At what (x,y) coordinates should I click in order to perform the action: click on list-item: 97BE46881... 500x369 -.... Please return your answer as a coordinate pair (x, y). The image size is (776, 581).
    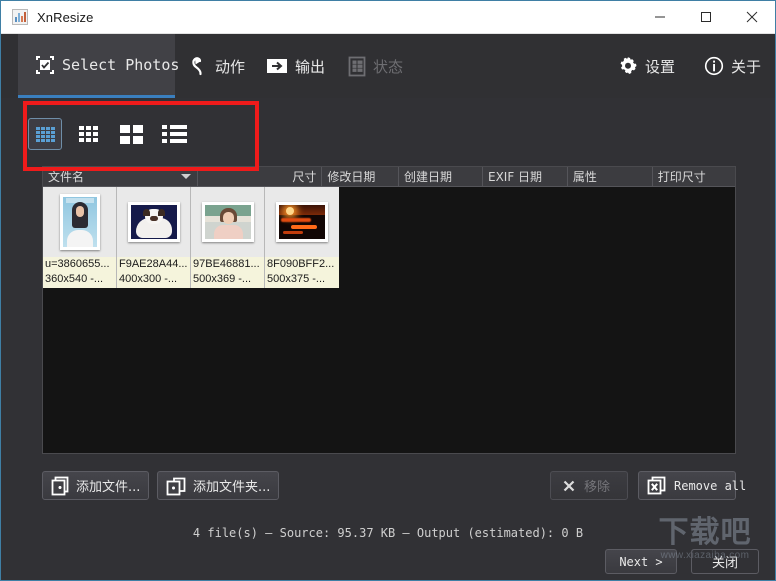
    Looking at the image, I should click on (228, 237).